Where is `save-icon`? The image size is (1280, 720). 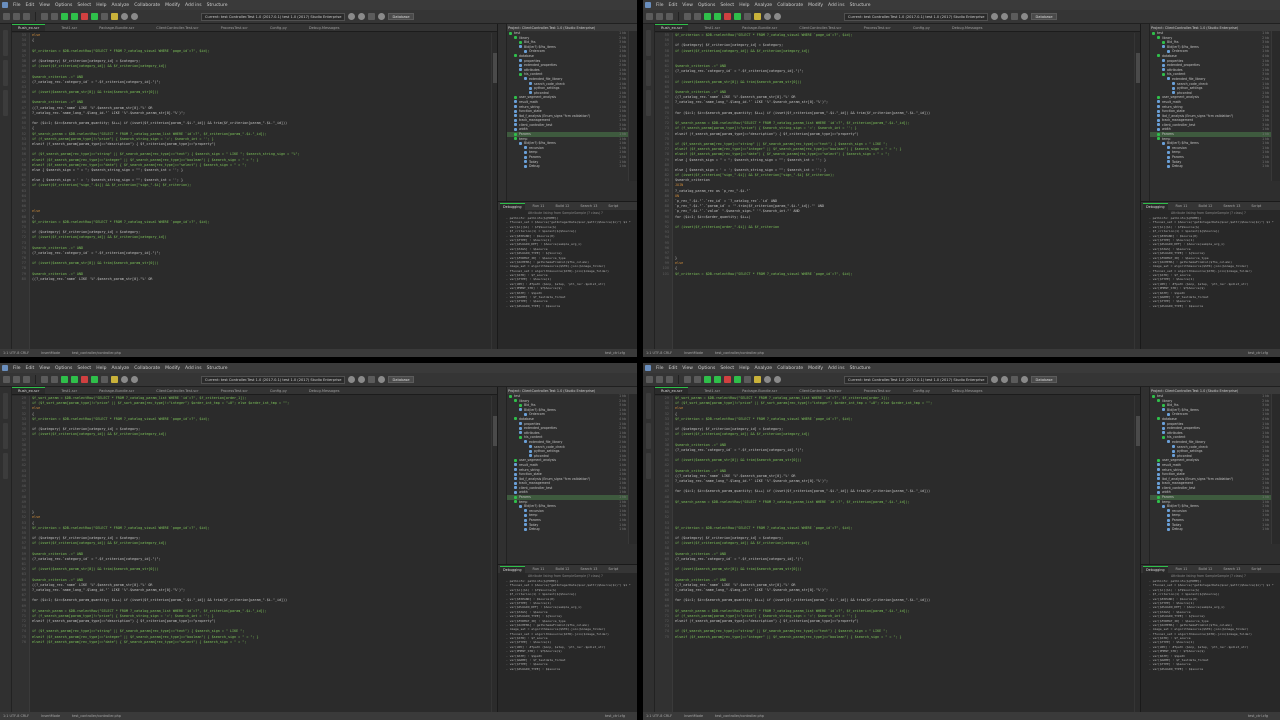
save-icon is located at coordinates (26, 16).